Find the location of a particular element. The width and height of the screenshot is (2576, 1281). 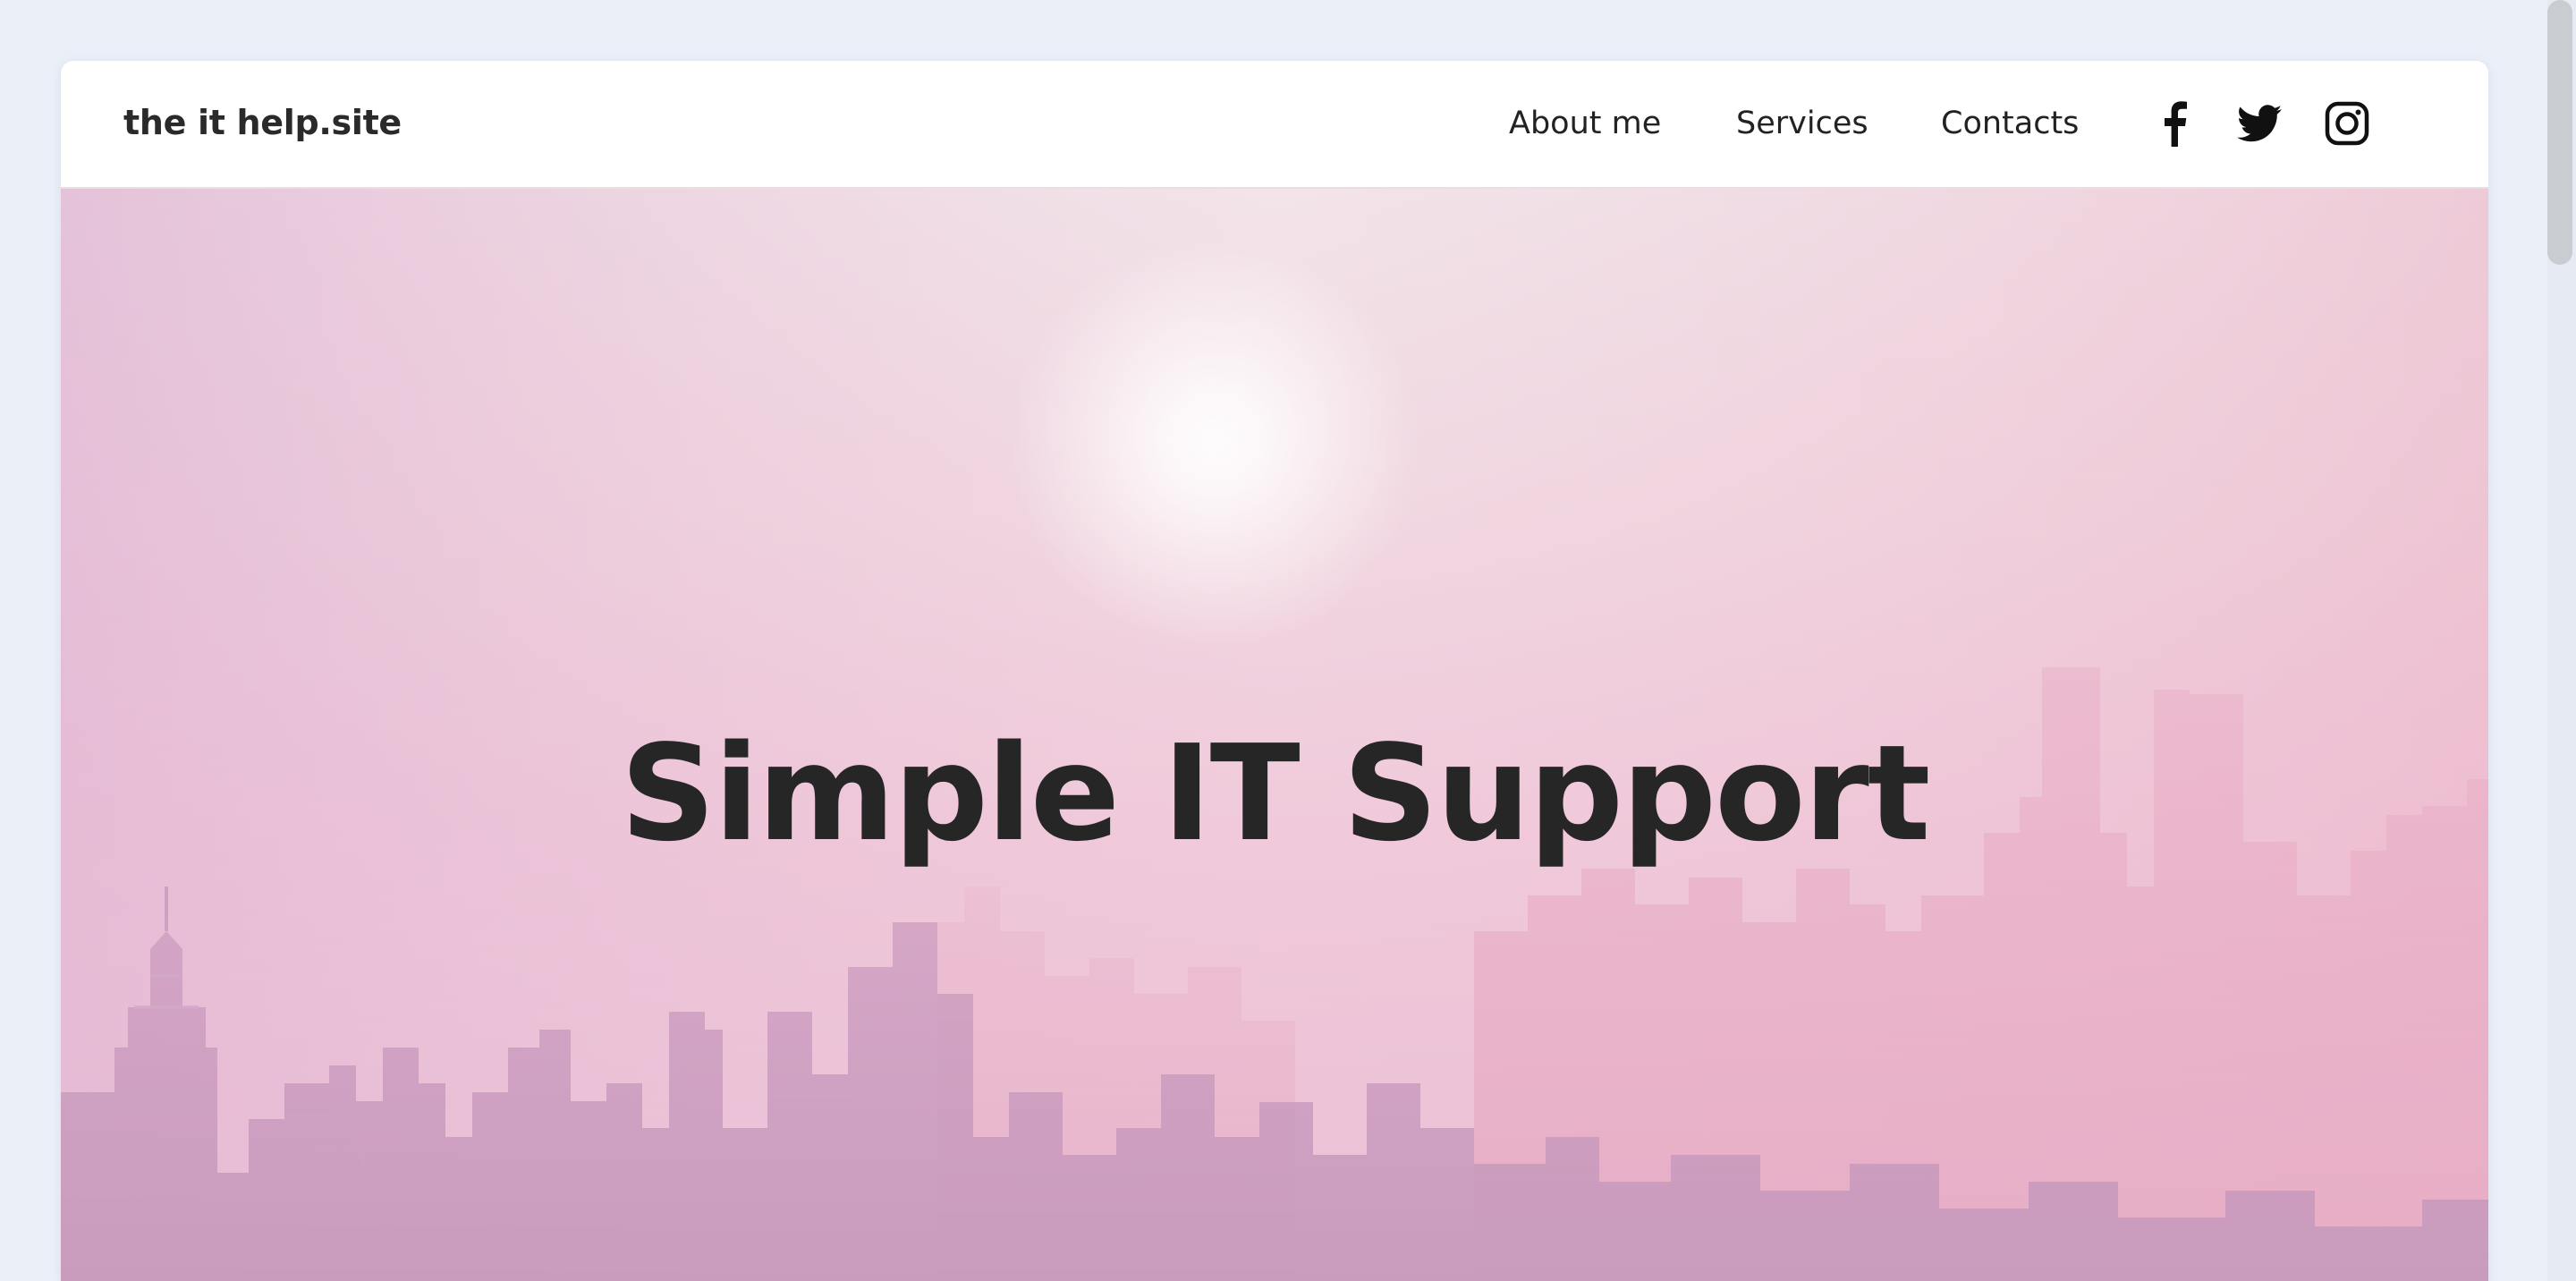

twitter-icon is located at coordinates (2259, 123).